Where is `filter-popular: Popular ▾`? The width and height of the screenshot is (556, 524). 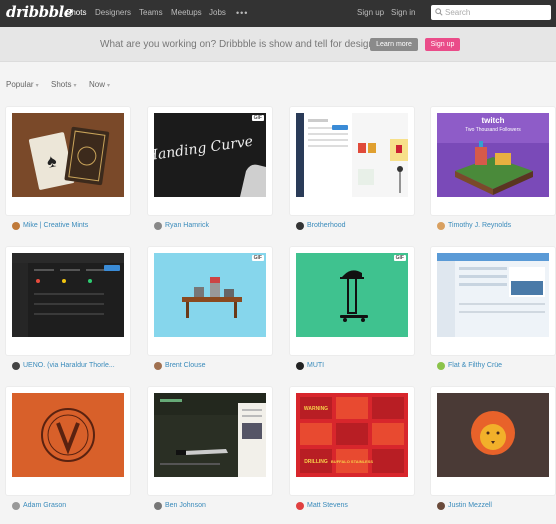
filter-popular: Popular ▾ is located at coordinates (22, 84).